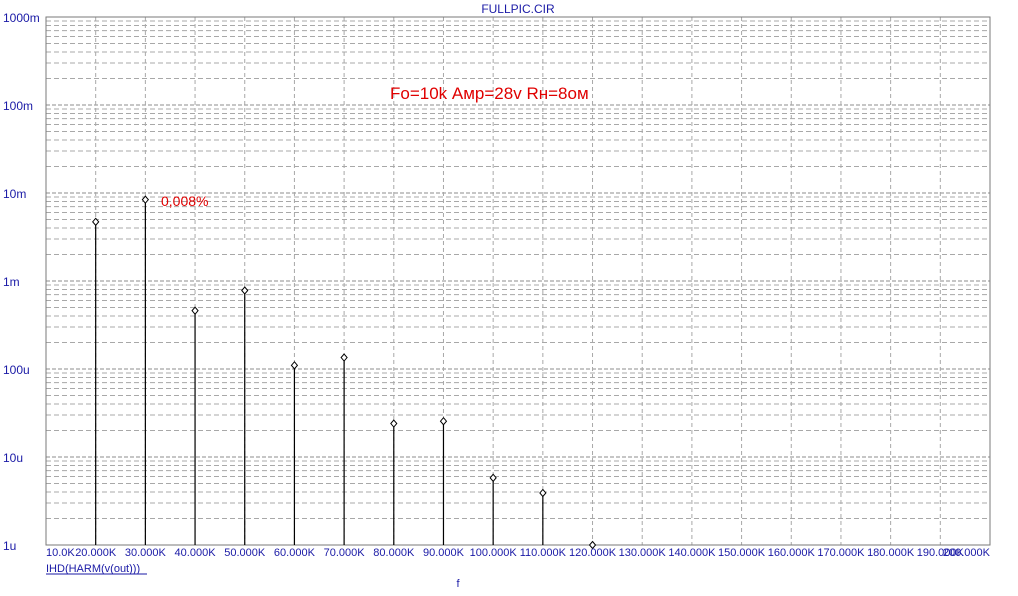 The width and height of the screenshot is (1018, 596). Describe the element at coordinates (692, 553) in the screenshot. I see `x-tick-label: 140.000K` at that location.